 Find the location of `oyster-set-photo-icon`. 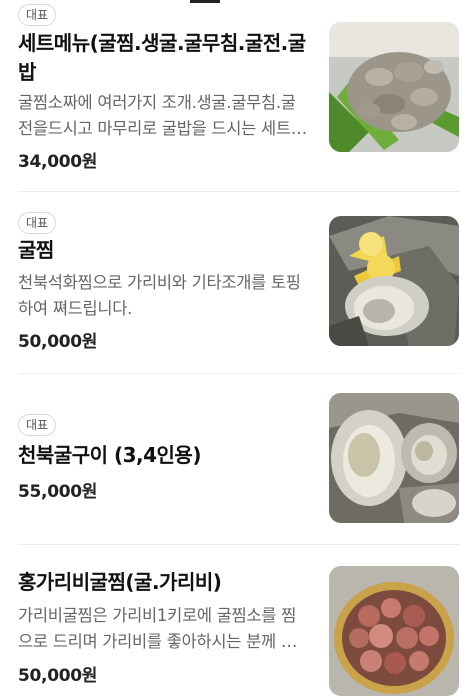

oyster-set-photo-icon is located at coordinates (394, 87).